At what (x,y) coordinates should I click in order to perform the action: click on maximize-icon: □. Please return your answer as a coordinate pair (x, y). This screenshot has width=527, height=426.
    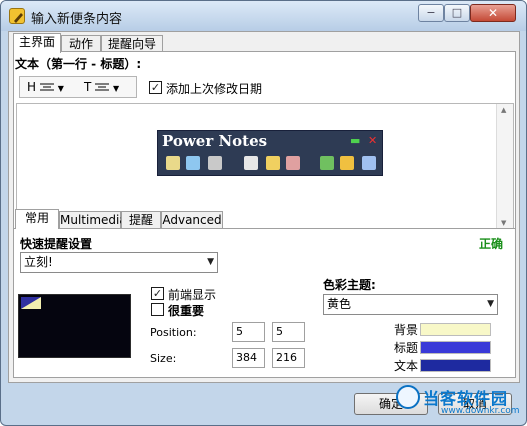
    Looking at the image, I should click on (457, 12).